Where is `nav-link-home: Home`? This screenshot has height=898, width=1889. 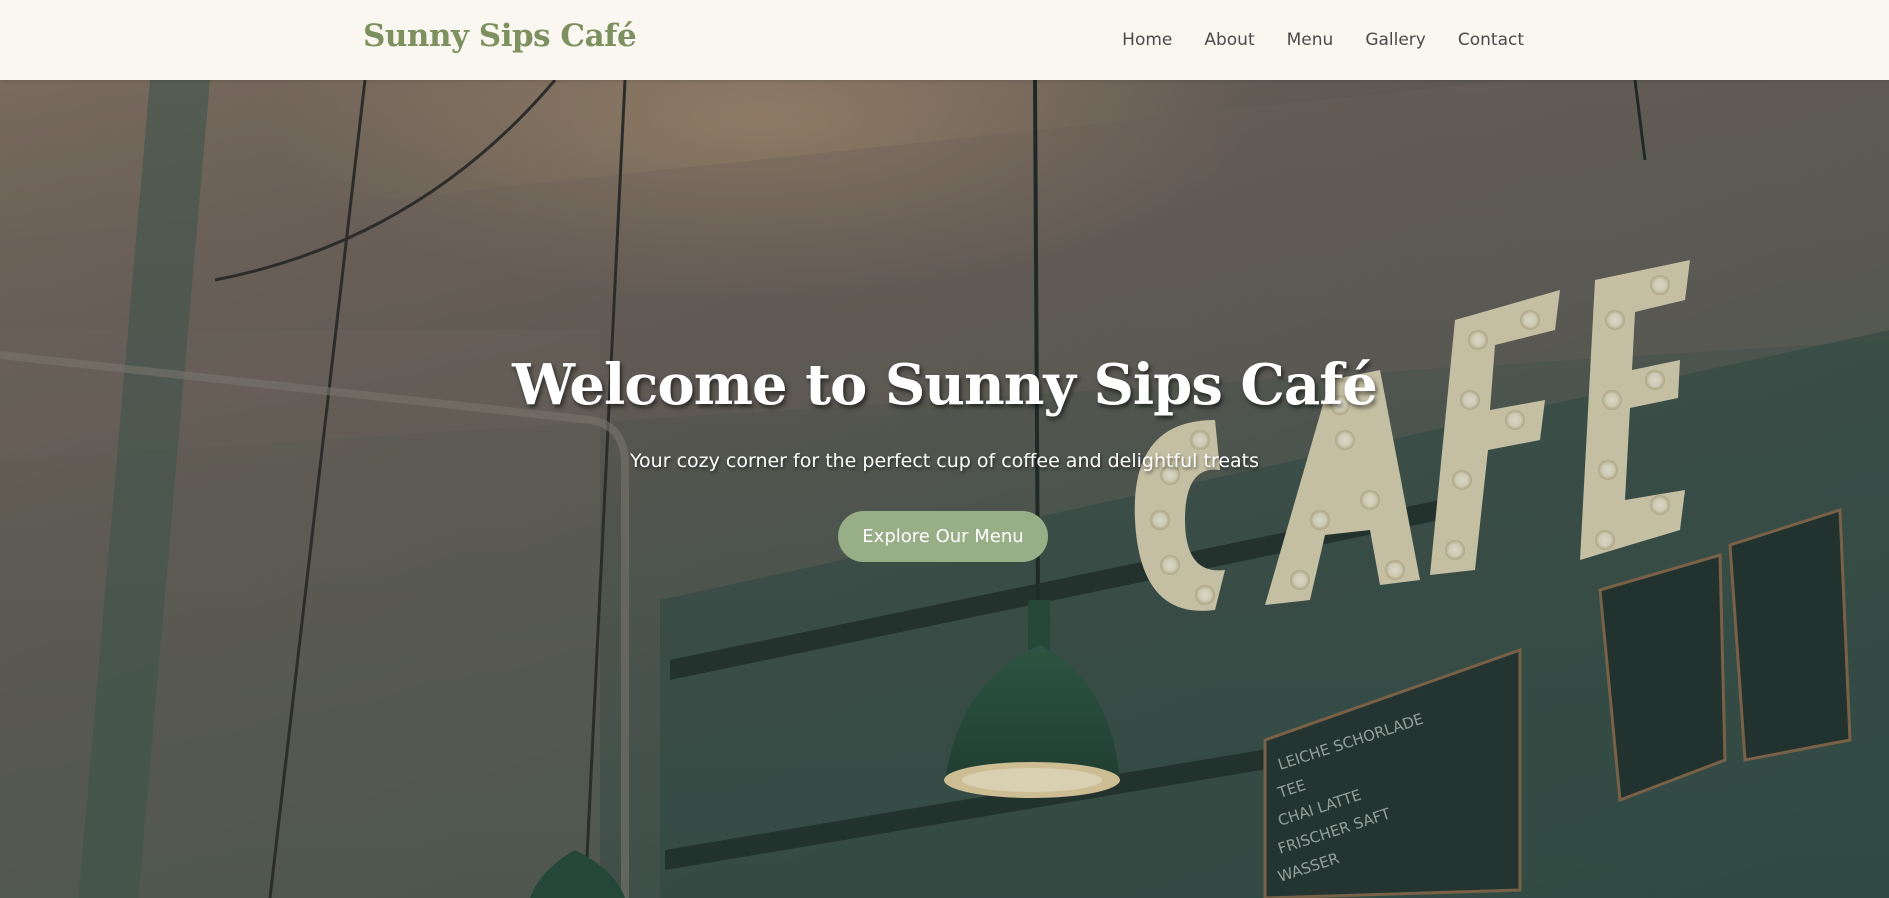
nav-link-home: Home is located at coordinates (1147, 40).